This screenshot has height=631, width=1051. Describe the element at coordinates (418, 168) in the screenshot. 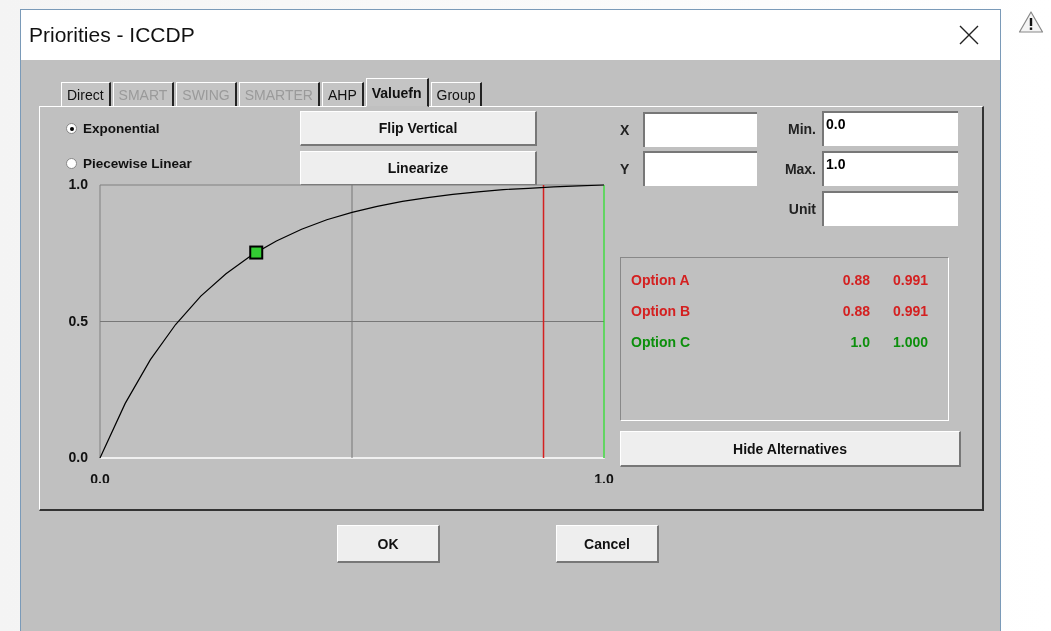

I see `action-button: Linearize` at that location.